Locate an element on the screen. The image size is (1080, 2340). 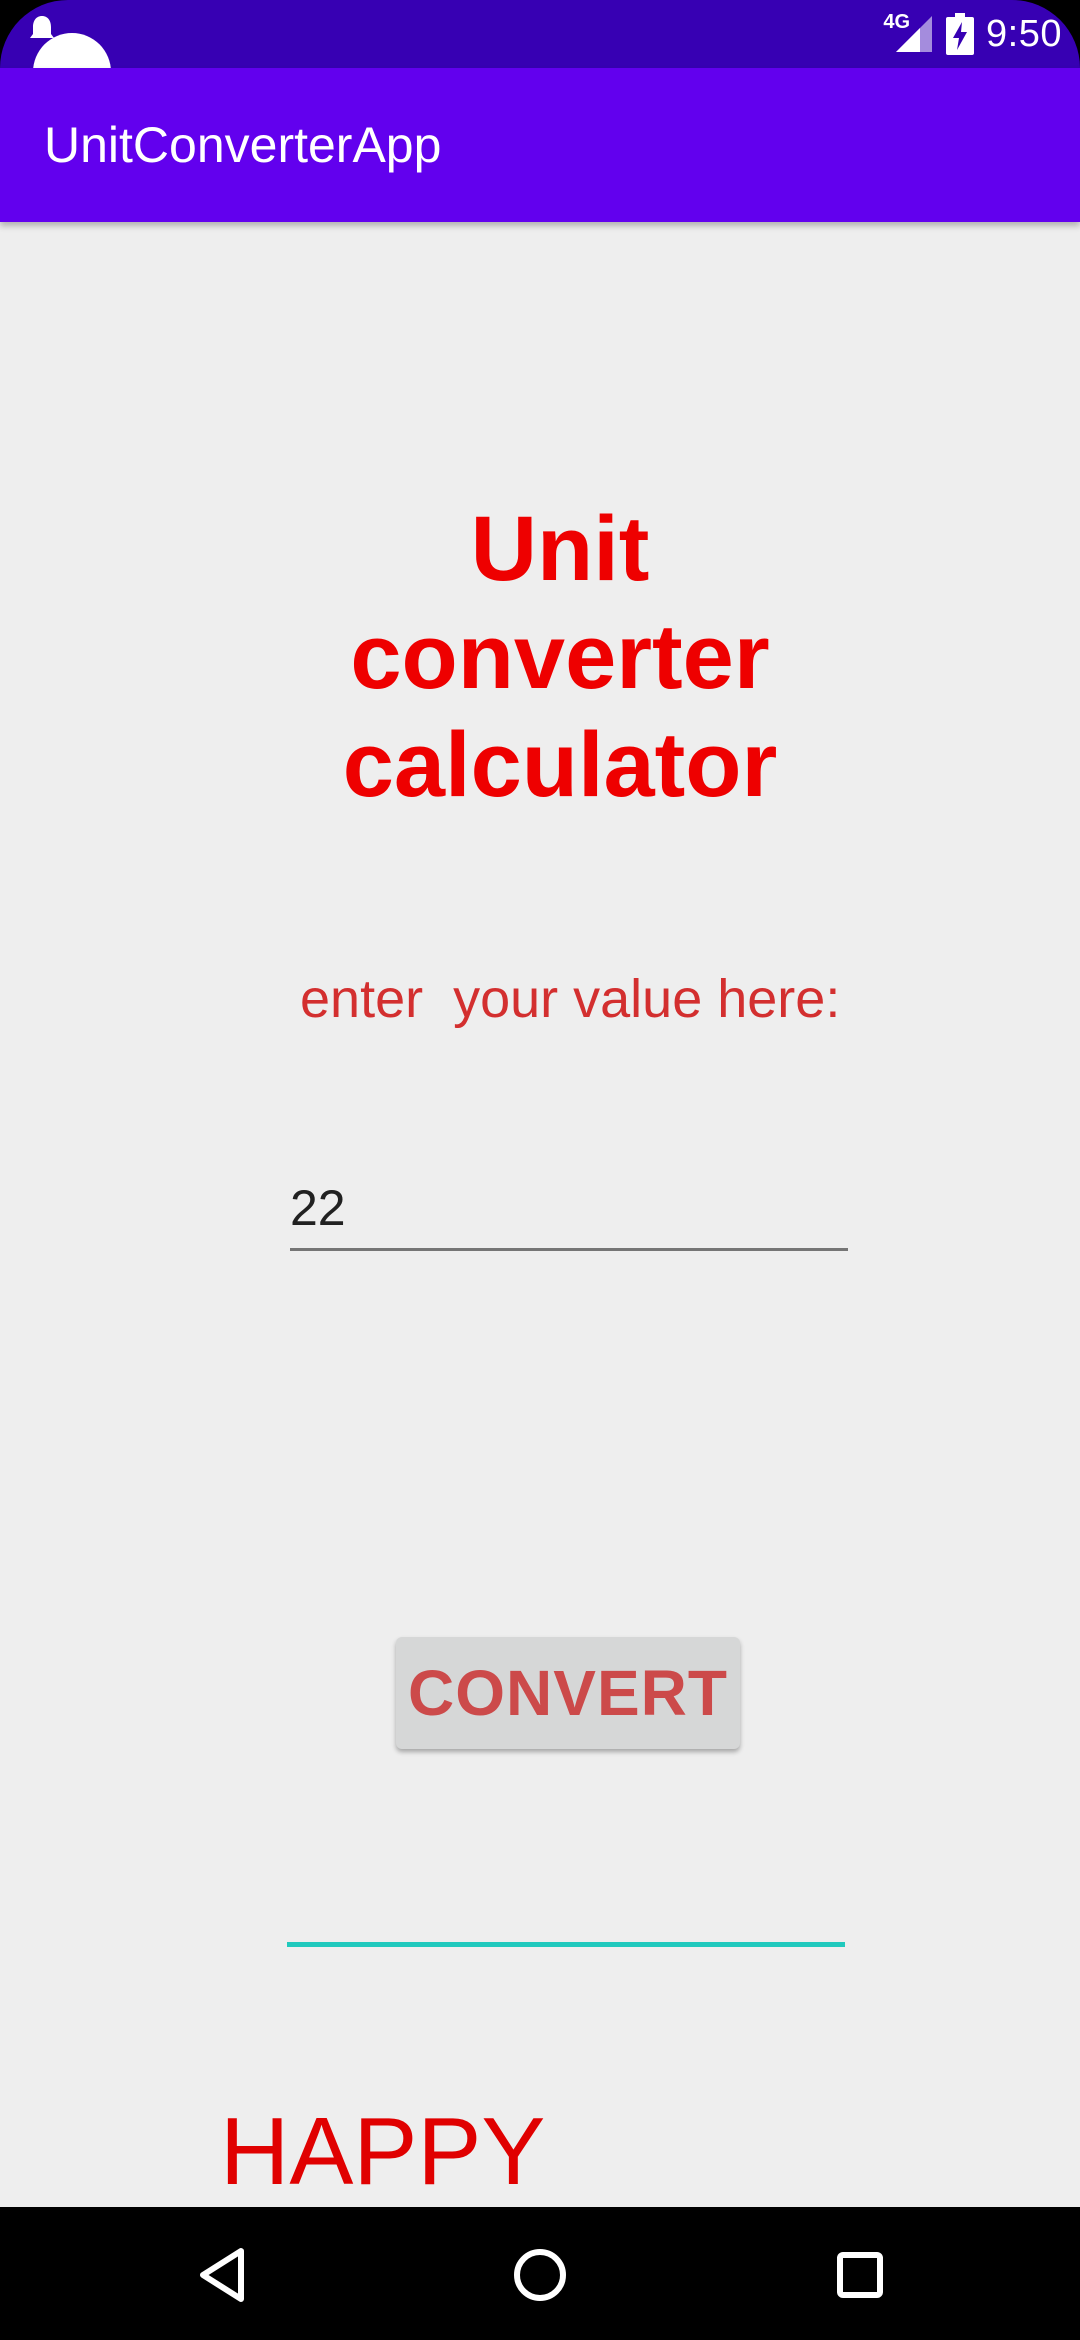
home-icon is located at coordinates (540, 2275).